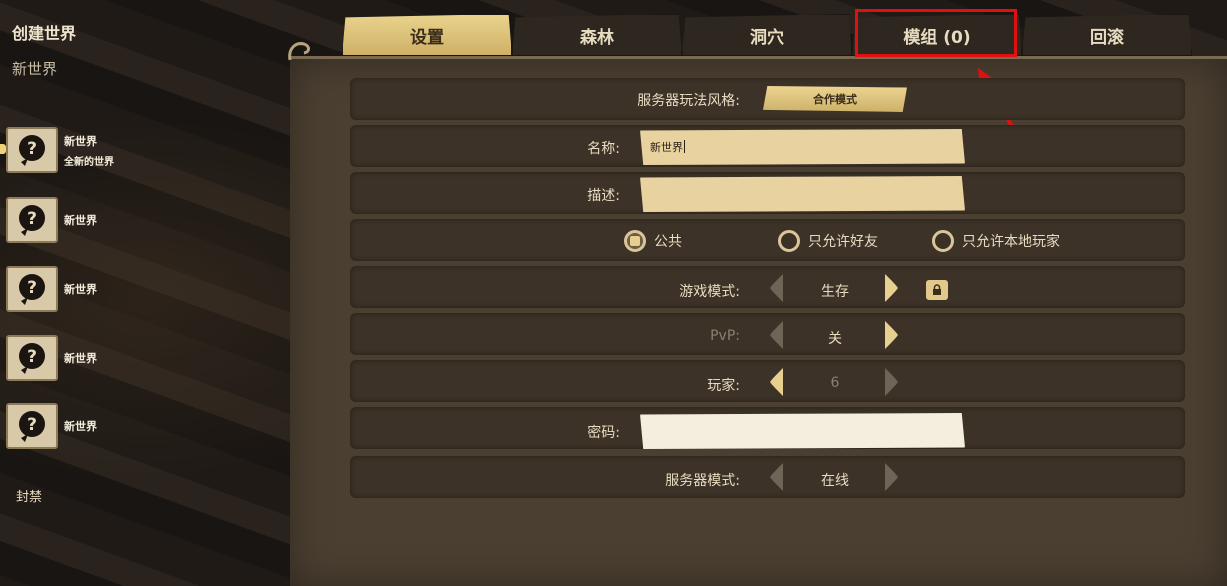 This screenshot has height=586, width=1227. What do you see at coordinates (723, 386) in the screenshot?
I see `players-label: 玩家:` at bounding box center [723, 386].